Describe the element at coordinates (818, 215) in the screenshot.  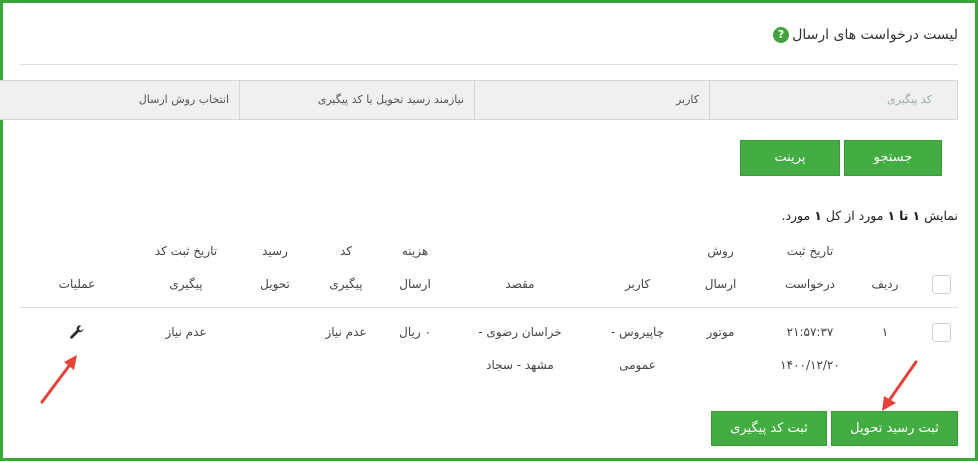
I see `count-total: ۱` at that location.